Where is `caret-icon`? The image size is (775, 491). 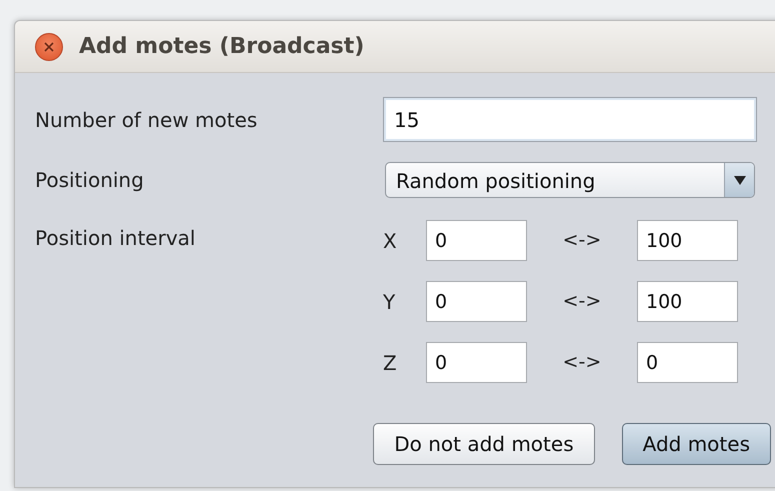
caret-icon is located at coordinates (740, 180).